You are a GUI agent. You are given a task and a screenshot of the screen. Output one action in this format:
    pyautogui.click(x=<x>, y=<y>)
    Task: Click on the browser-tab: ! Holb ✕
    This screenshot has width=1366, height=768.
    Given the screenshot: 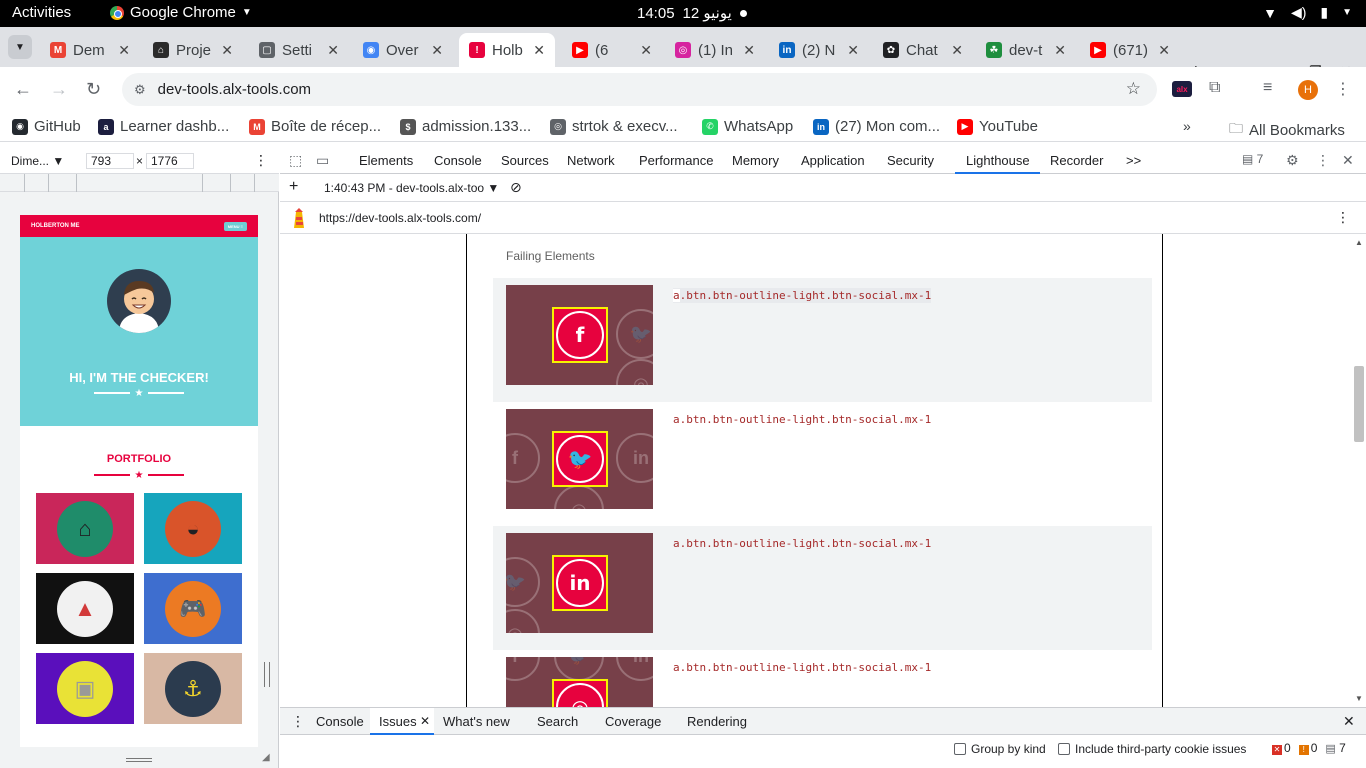 What is the action you would take?
    pyautogui.click(x=507, y=50)
    